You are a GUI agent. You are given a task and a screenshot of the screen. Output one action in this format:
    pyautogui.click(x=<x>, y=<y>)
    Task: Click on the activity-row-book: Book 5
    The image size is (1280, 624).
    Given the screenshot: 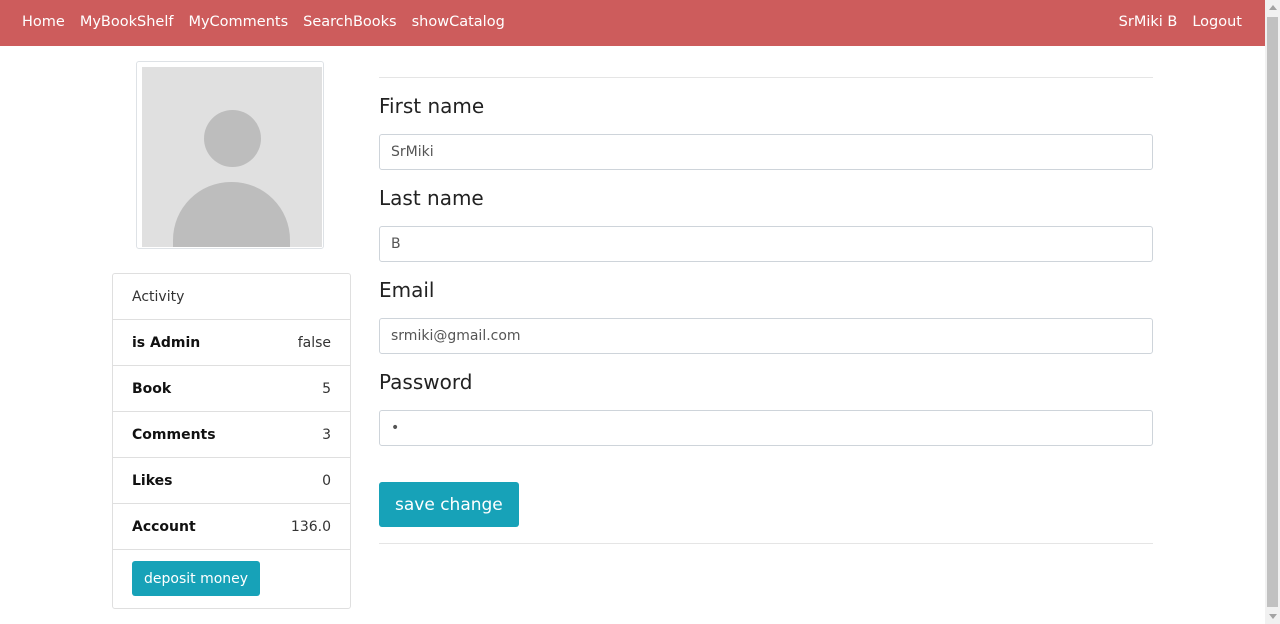 What is the action you would take?
    pyautogui.click(x=231, y=389)
    